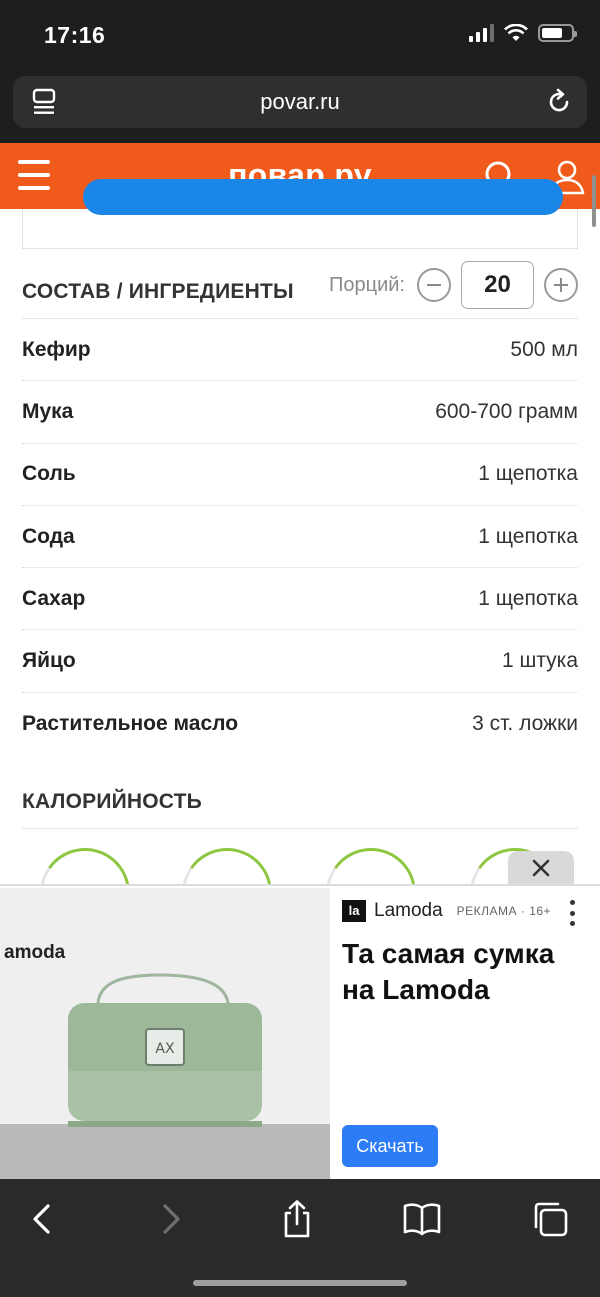 This screenshot has height=1297, width=600. What do you see at coordinates (497, 285) in the screenshot?
I see `portions-input: 20` at bounding box center [497, 285].